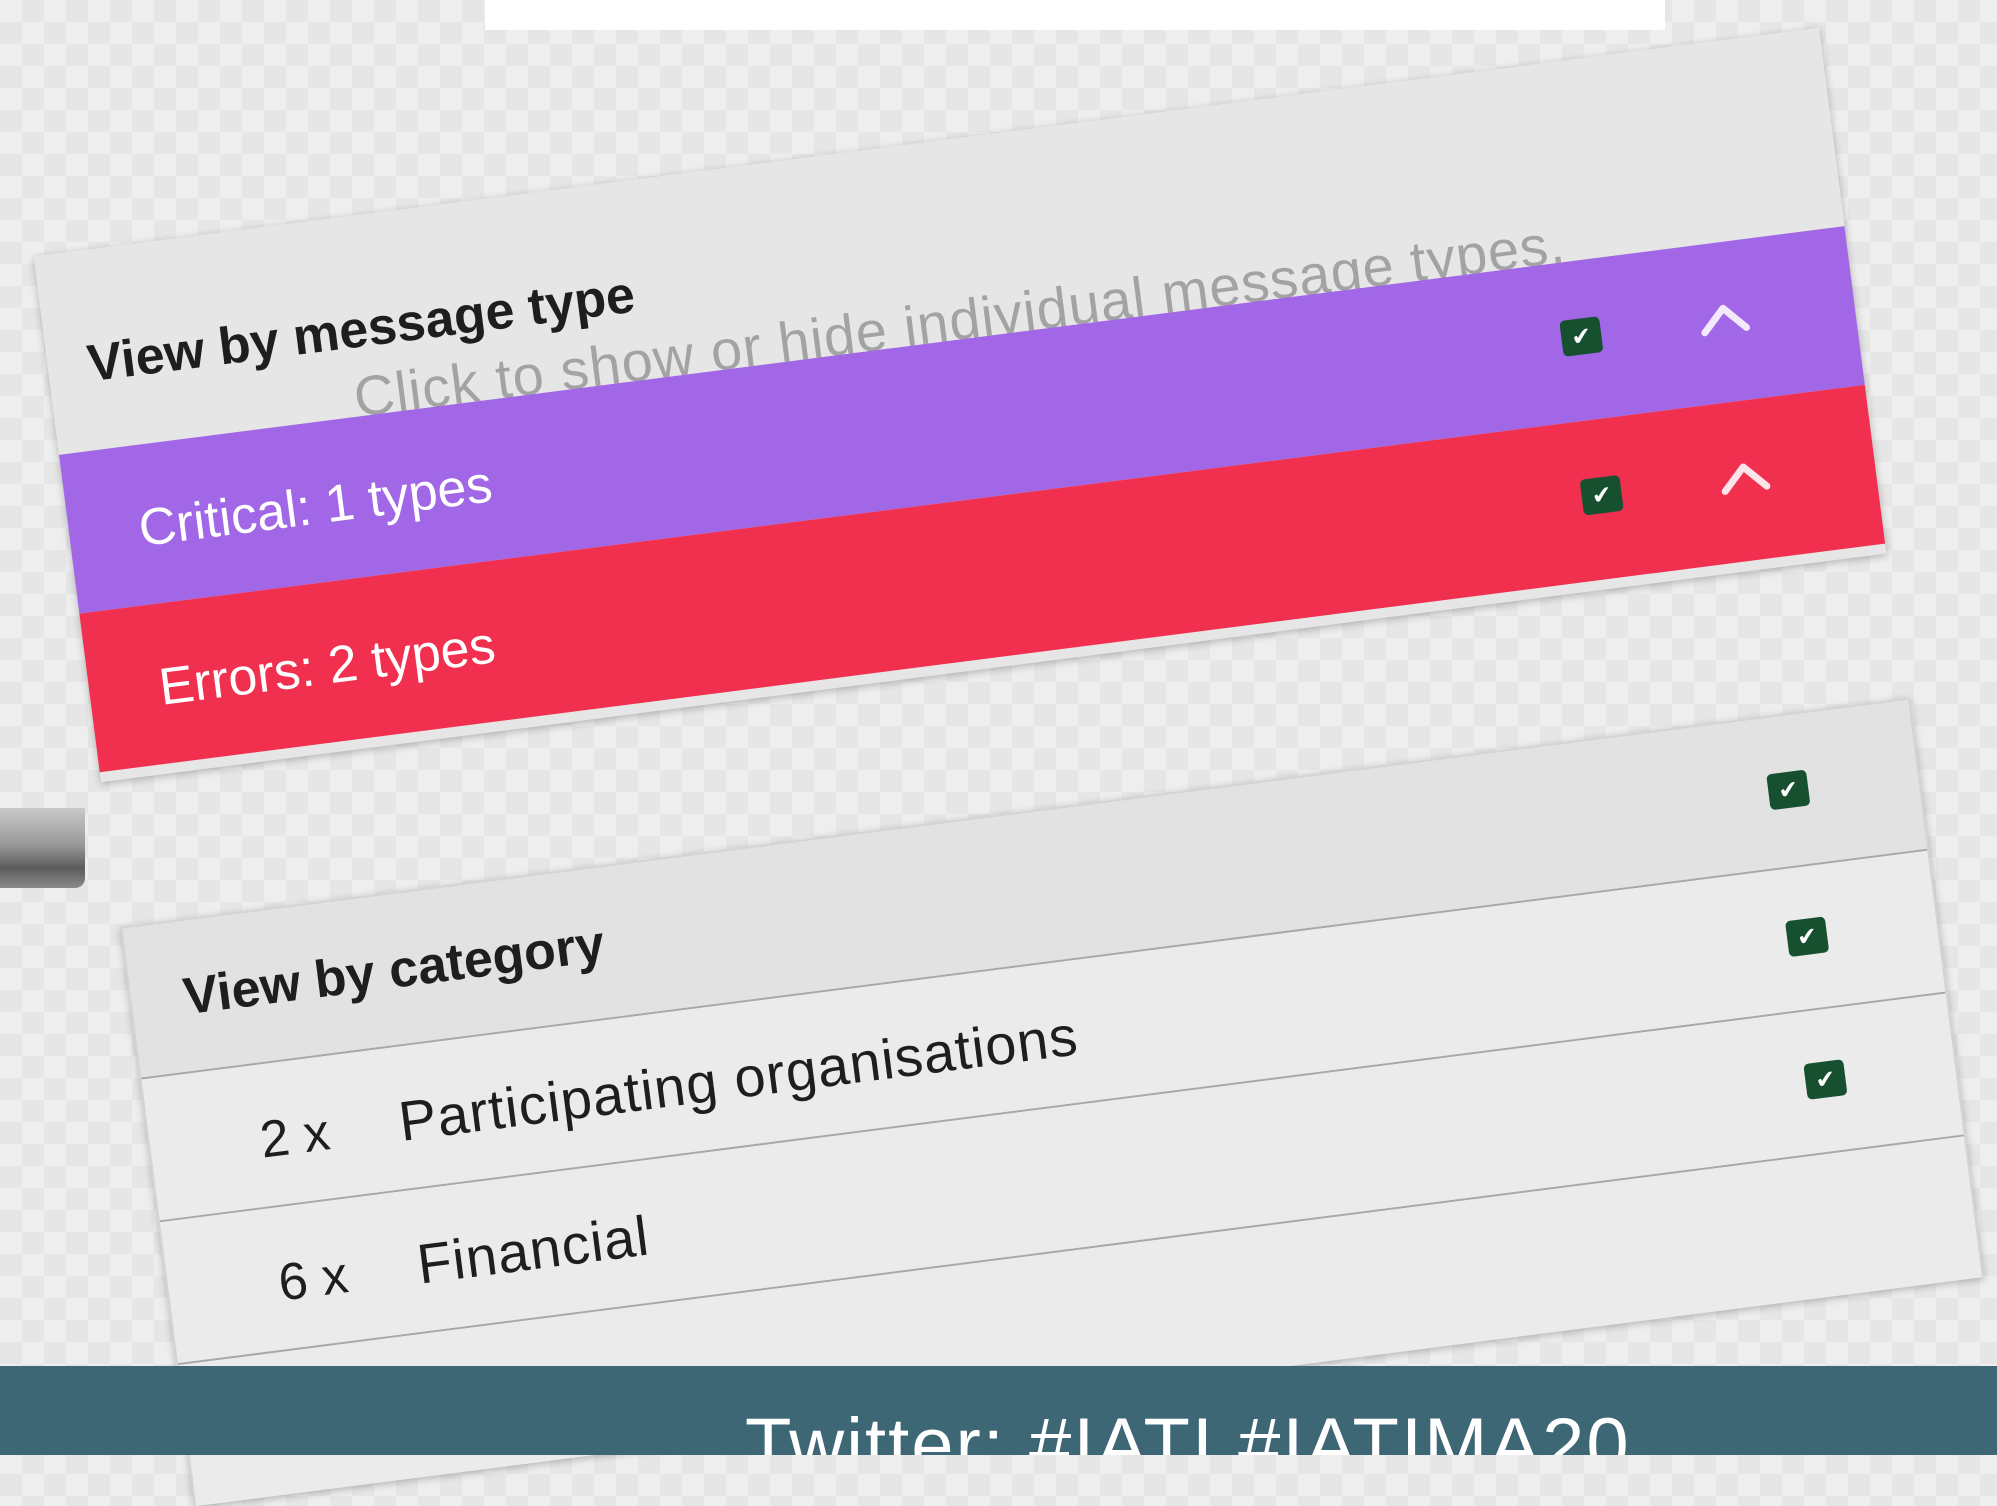 Image resolution: width=1997 pixels, height=1506 pixels. Describe the element at coordinates (42, 848) in the screenshot. I see `side-scroll-bar` at that location.